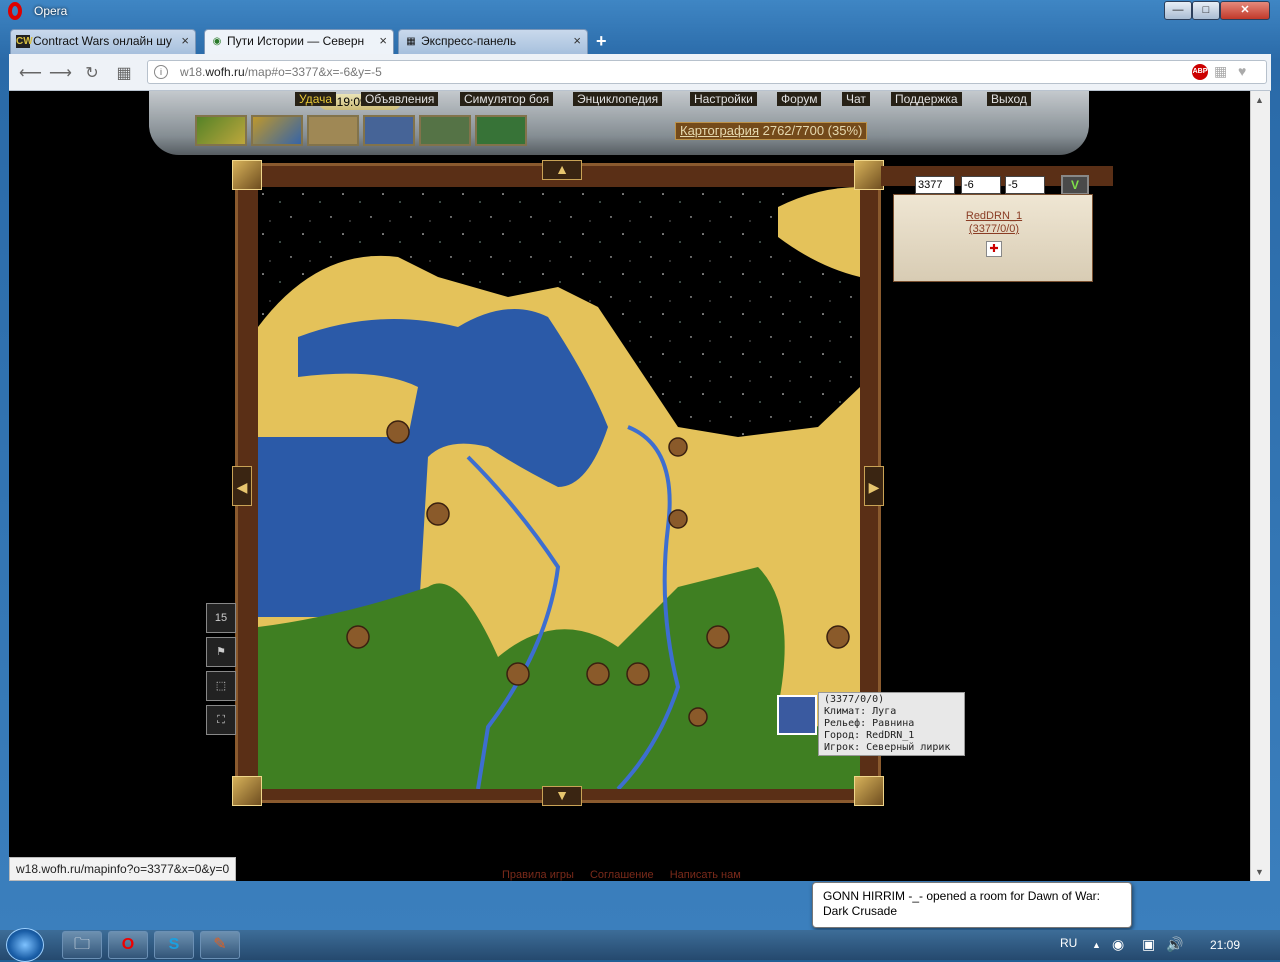  I want to click on tooltip-city: Город: RedDRN_1, so click(869, 735).